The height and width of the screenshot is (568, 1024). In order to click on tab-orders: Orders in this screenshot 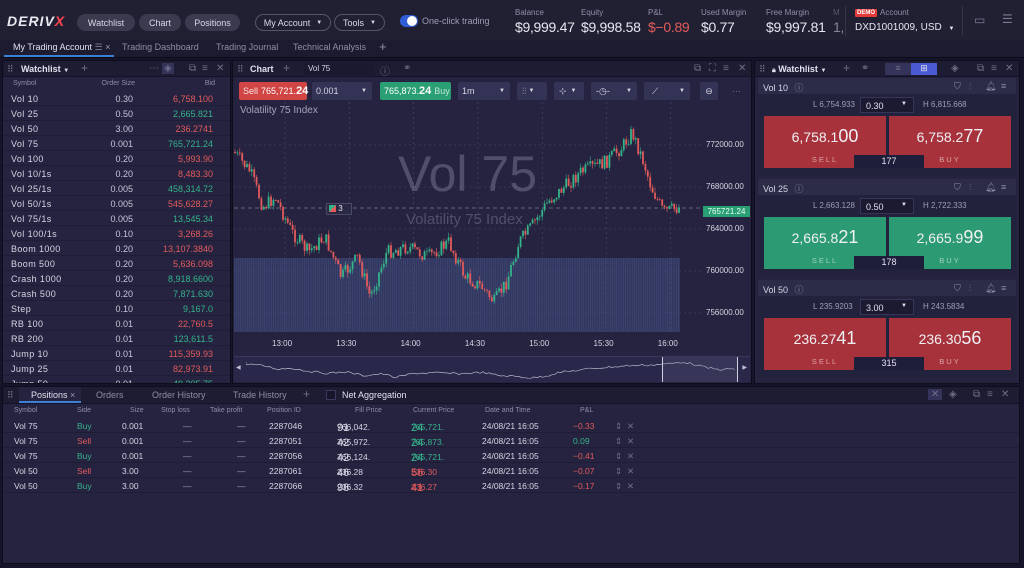, I will do `click(110, 395)`.